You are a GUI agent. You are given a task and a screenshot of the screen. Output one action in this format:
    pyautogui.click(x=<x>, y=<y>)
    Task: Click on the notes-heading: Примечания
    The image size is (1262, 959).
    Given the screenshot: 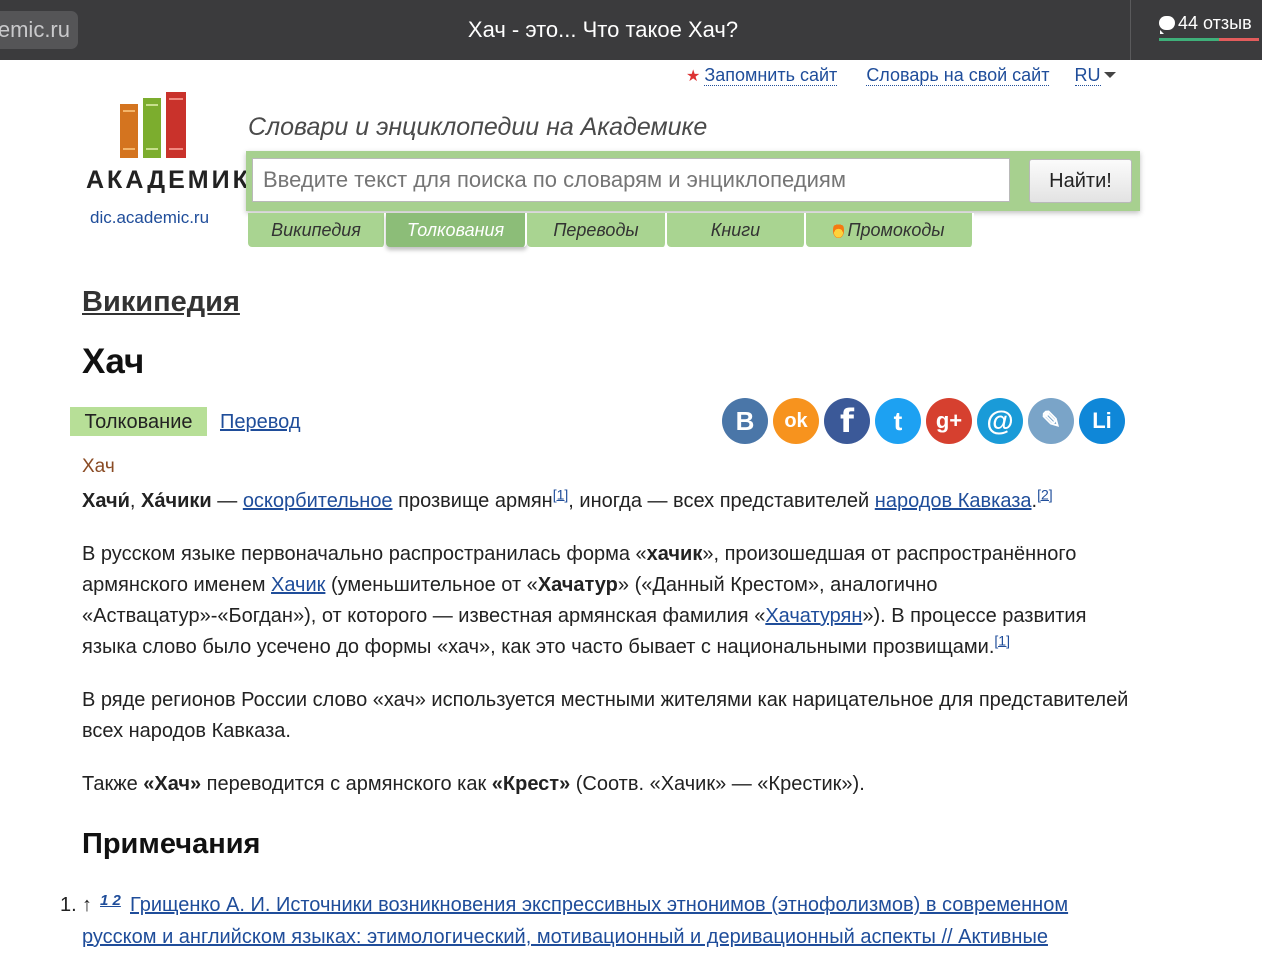 What is the action you would take?
    pyautogui.click(x=171, y=844)
    